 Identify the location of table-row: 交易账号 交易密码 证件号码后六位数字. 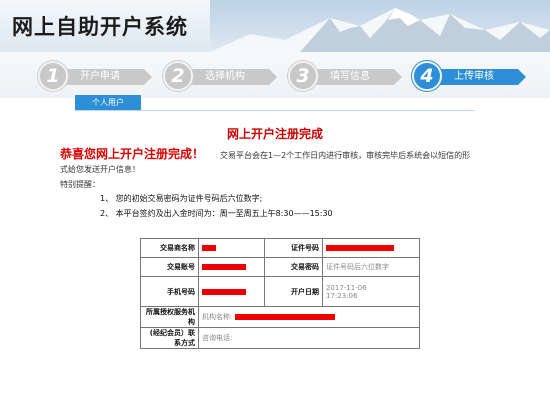
(280, 267).